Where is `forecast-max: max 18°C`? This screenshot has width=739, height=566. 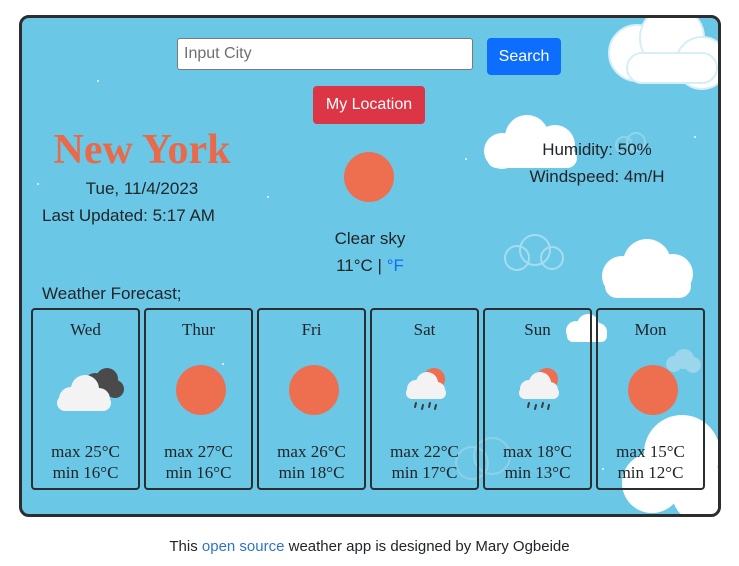
forecast-max: max 18°C is located at coordinates (537, 451).